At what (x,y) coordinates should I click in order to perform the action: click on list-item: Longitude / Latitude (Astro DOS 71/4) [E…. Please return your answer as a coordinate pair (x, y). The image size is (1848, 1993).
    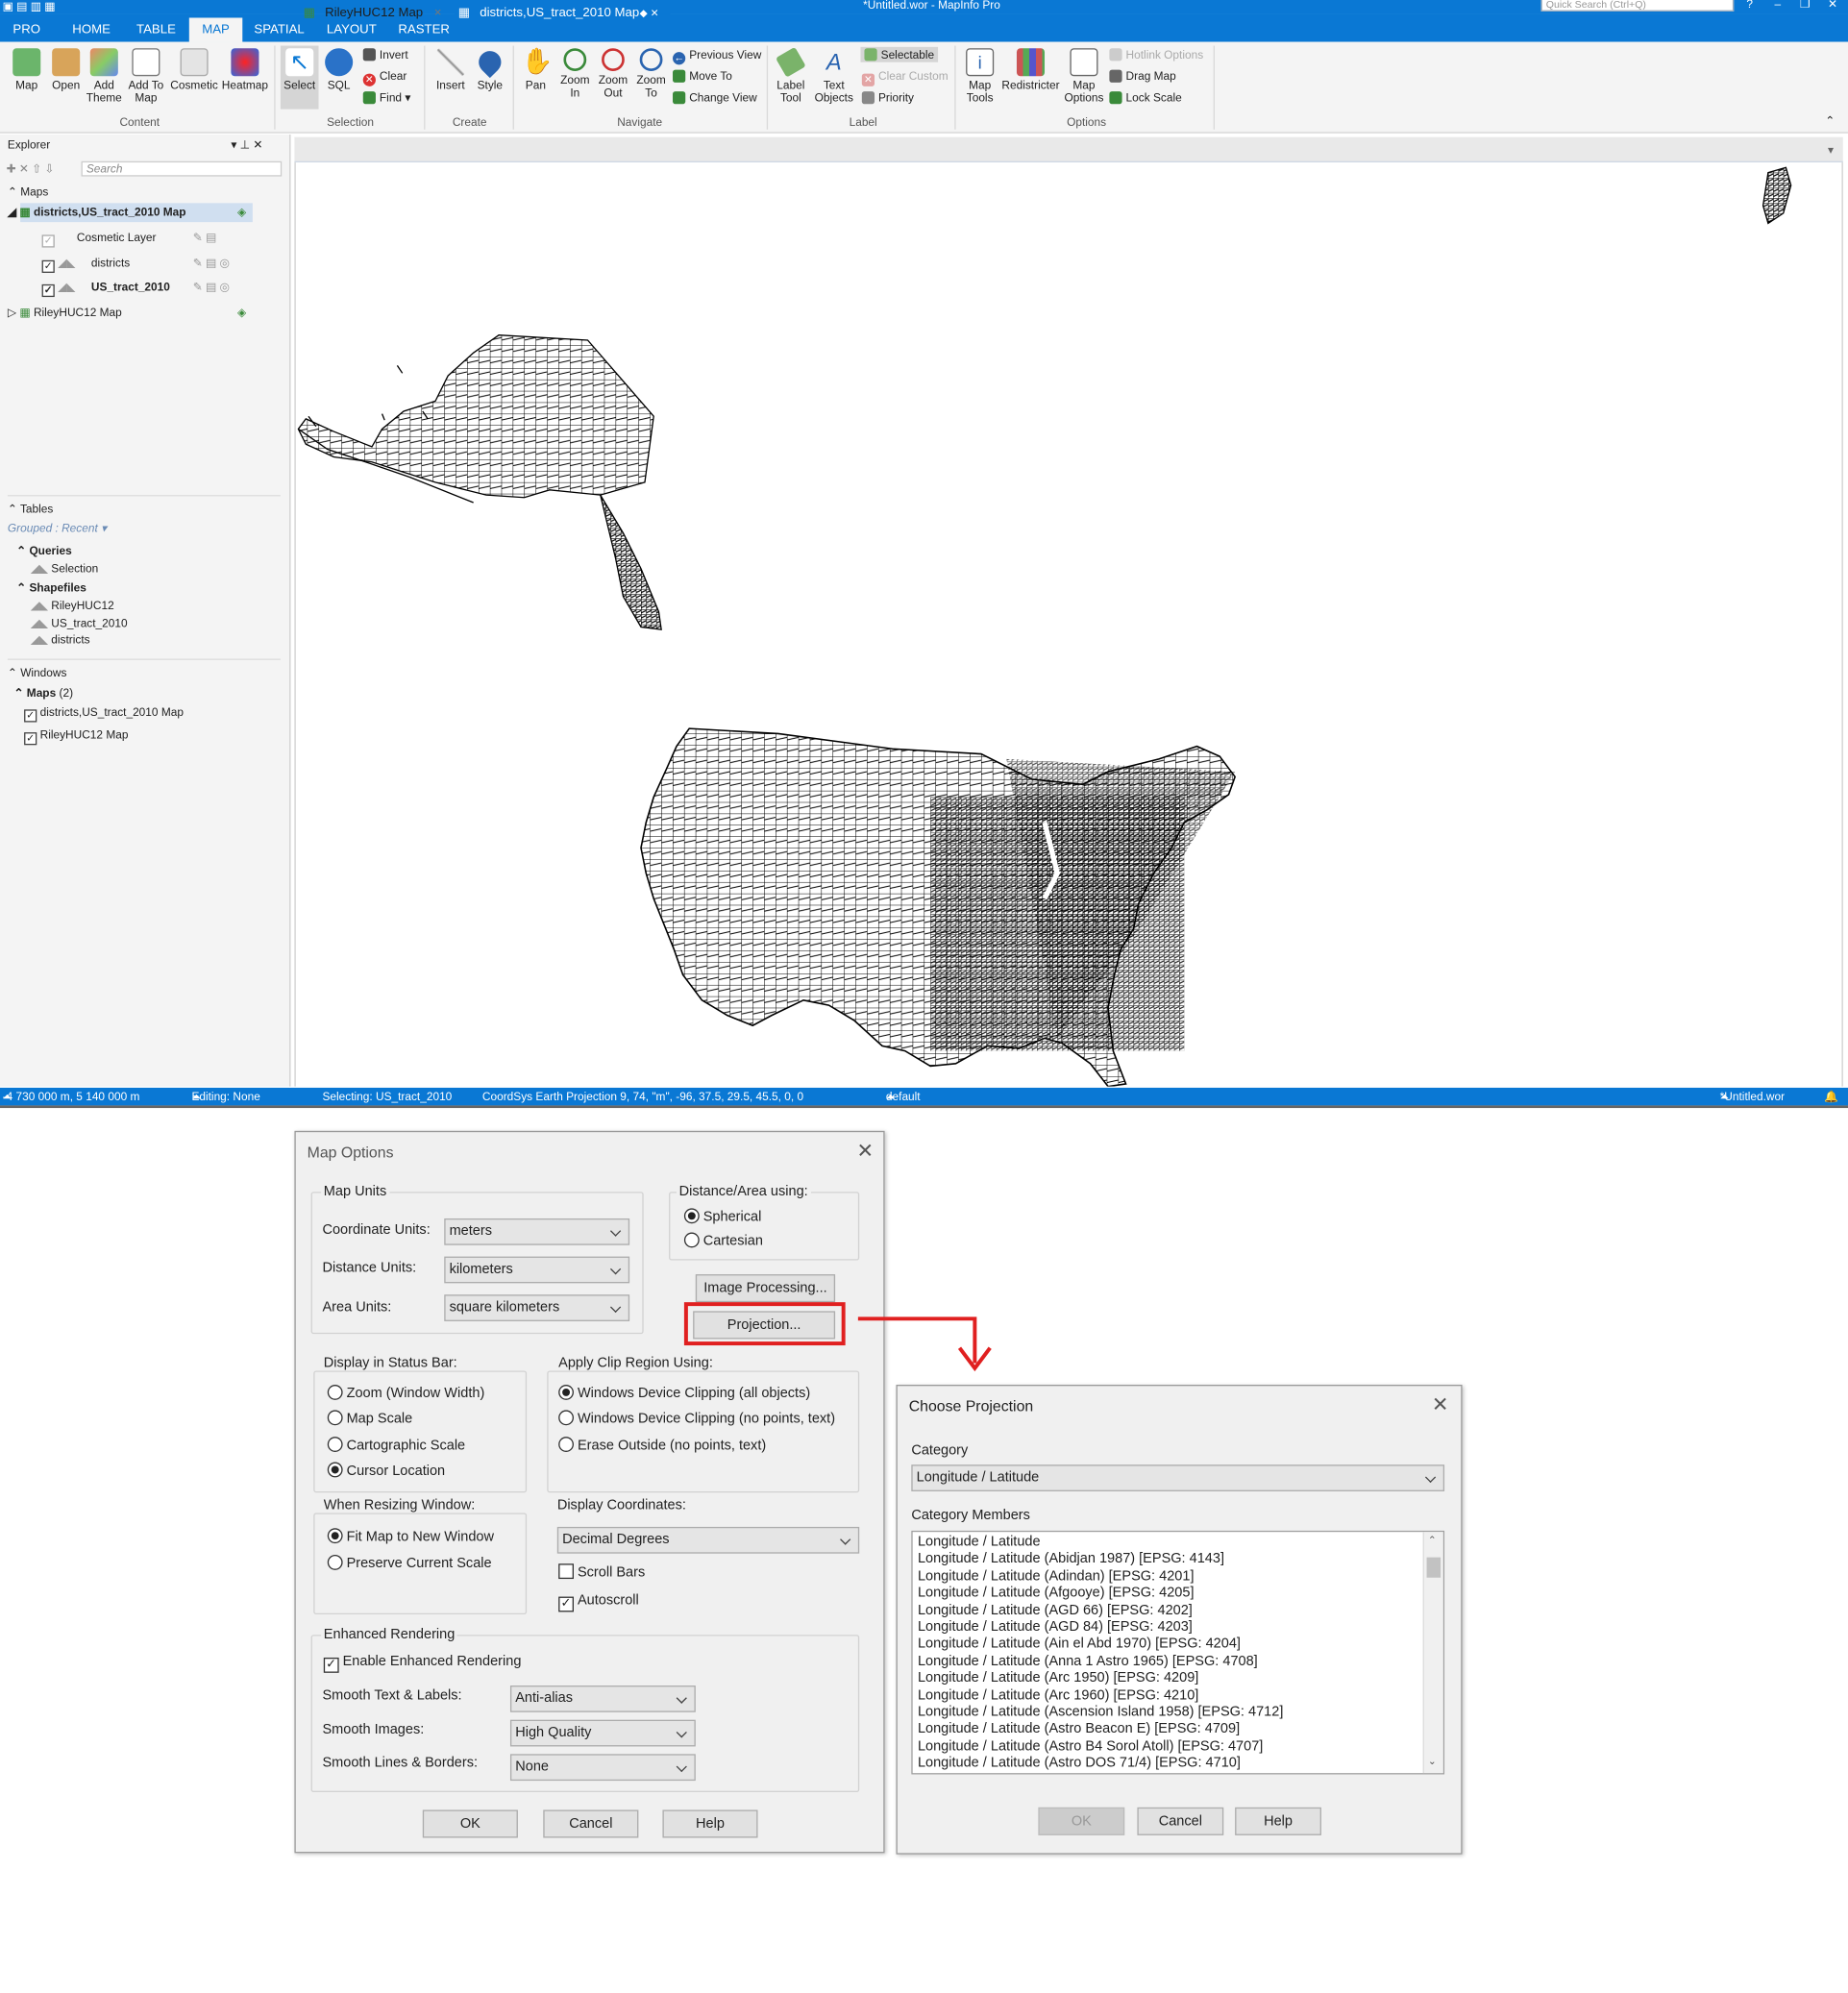
    Looking at the image, I should click on (1166, 1764).